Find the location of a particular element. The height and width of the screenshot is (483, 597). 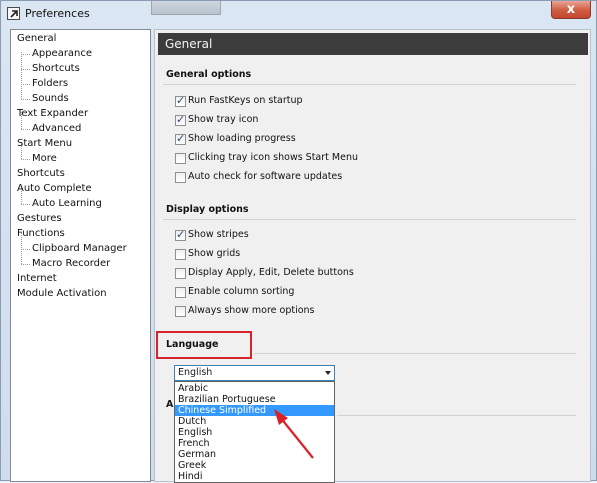

sidebar-item-clipboard-manager: Clipboard Manager is located at coordinates (74, 249).